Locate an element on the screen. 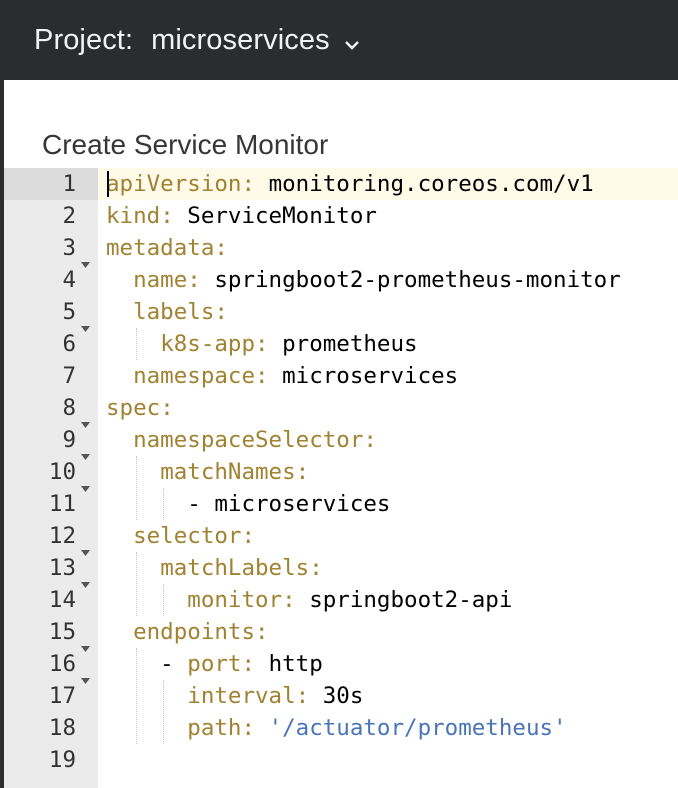 The width and height of the screenshot is (678, 788). line-number: 5 is located at coordinates (69, 312).